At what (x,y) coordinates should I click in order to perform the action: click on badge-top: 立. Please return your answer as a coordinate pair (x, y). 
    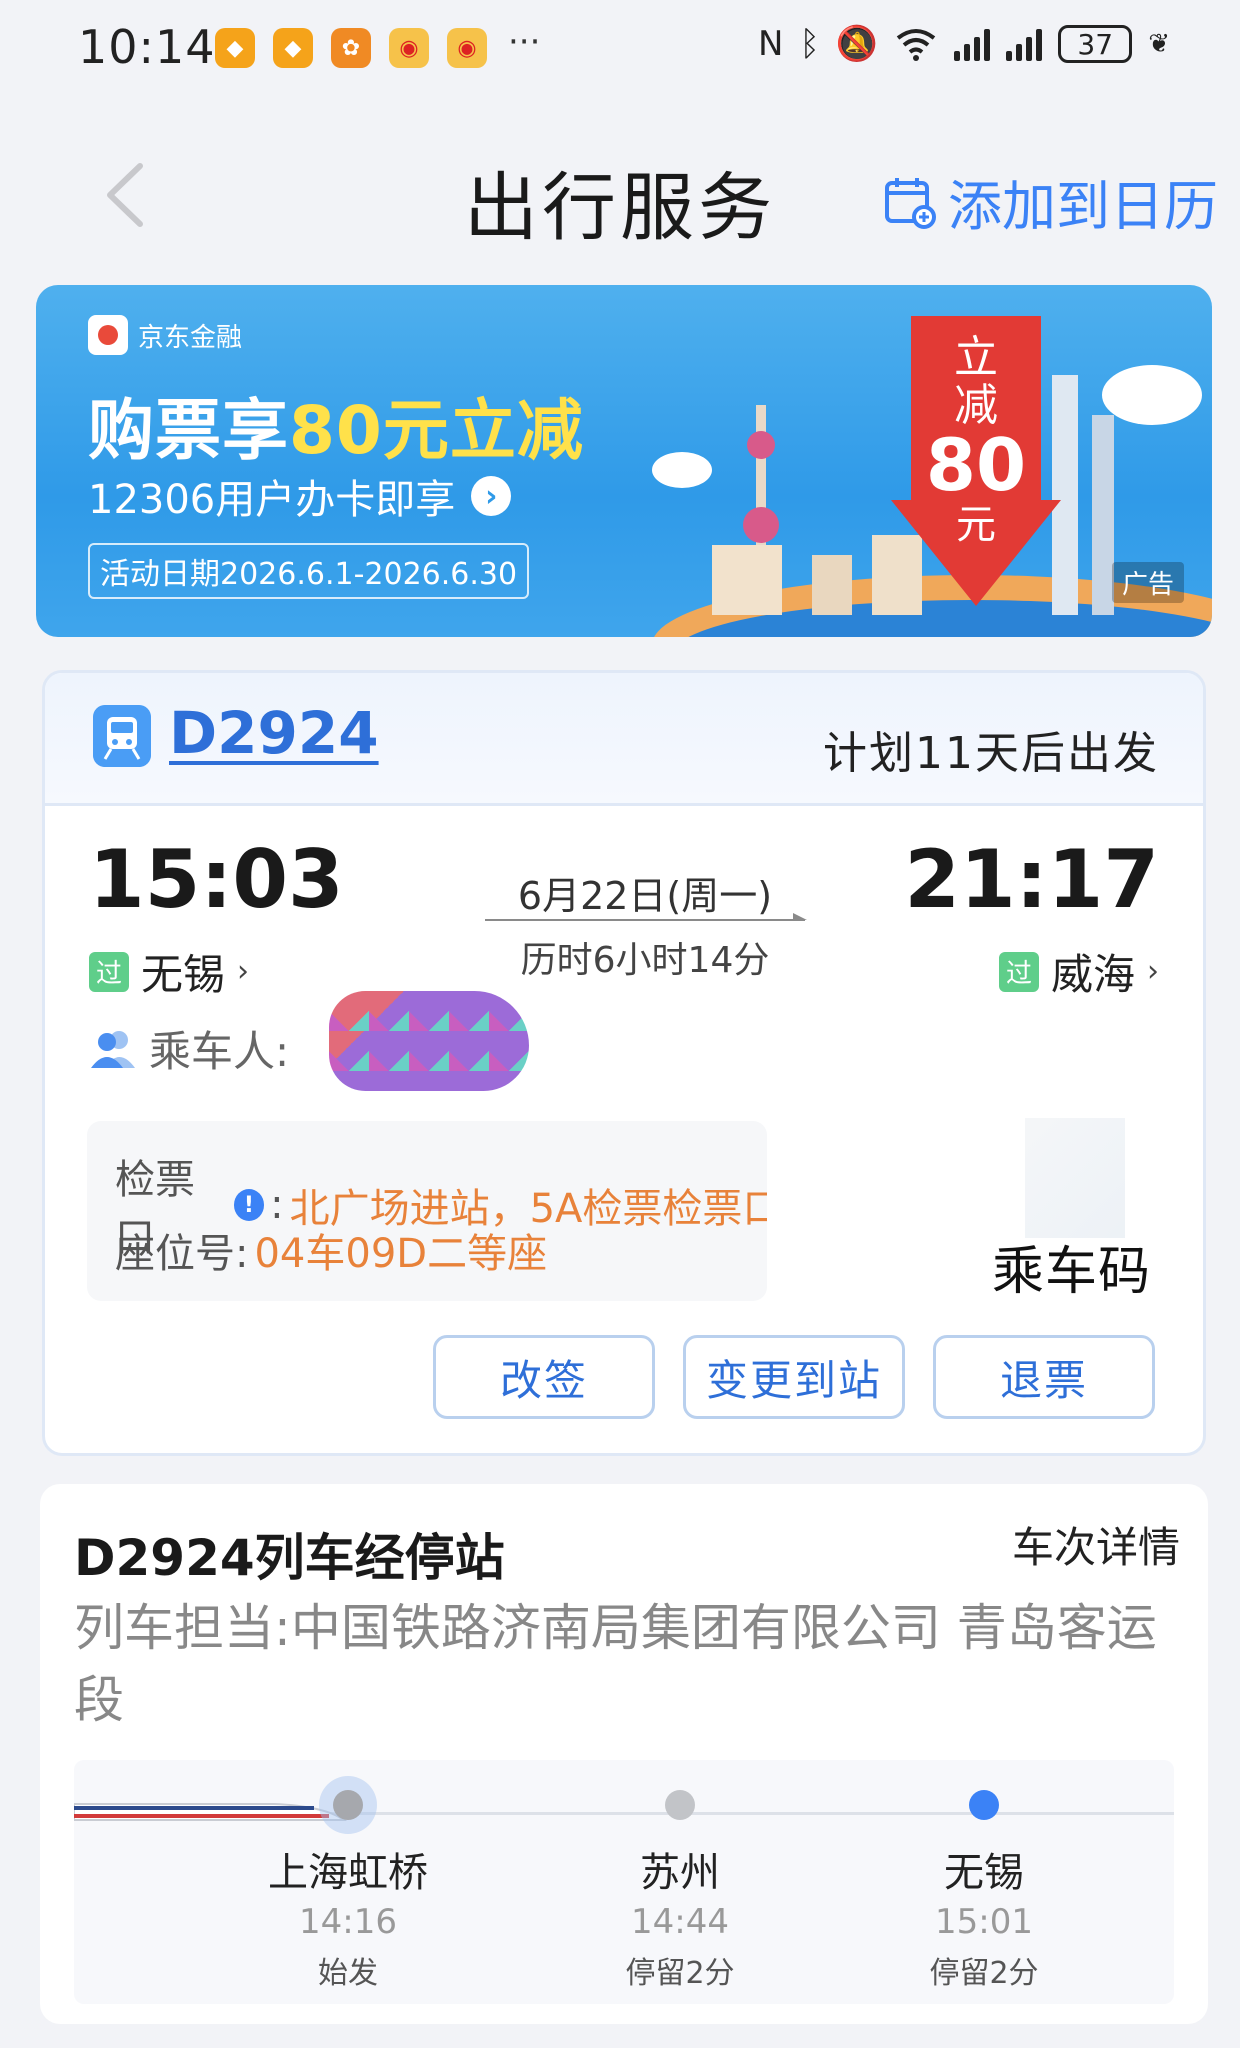
    Looking at the image, I should click on (976, 357).